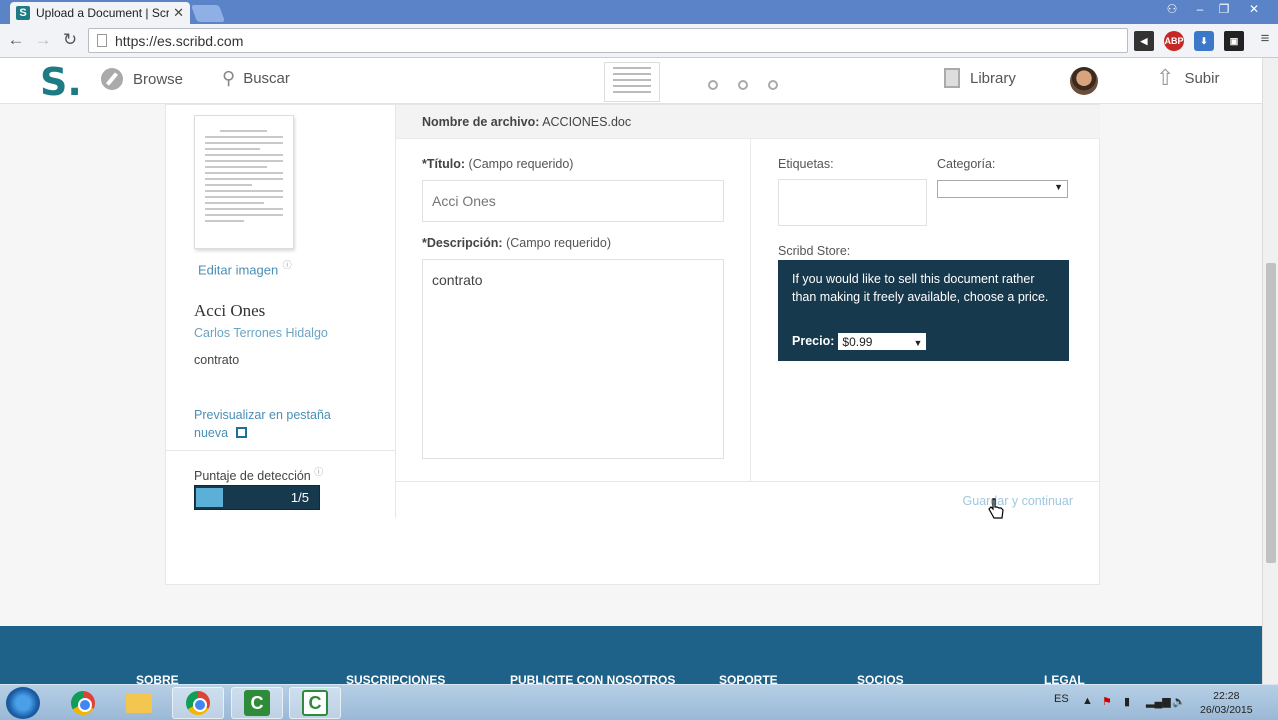  What do you see at coordinates (229, 78) in the screenshot?
I see `search-icon: ⚲` at bounding box center [229, 78].